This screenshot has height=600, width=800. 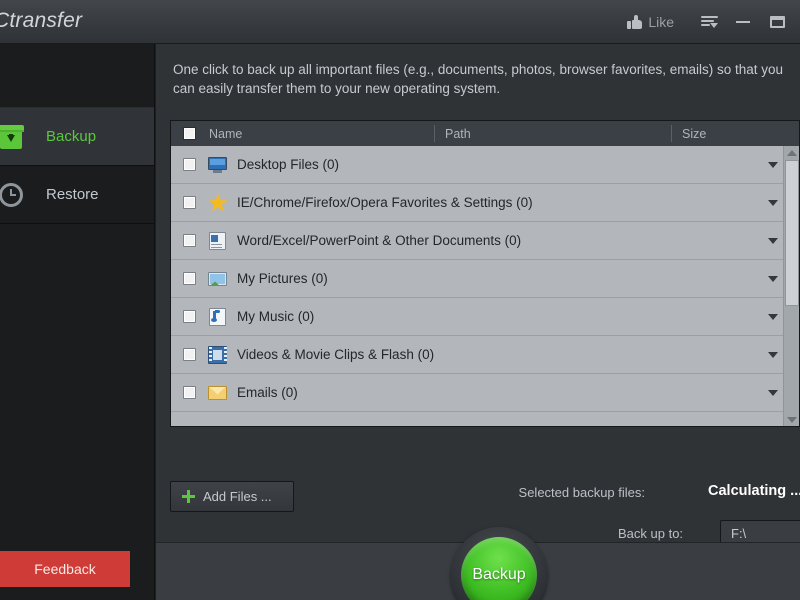 I want to click on sidebar-item-restore-label: Restore, so click(x=72, y=194).